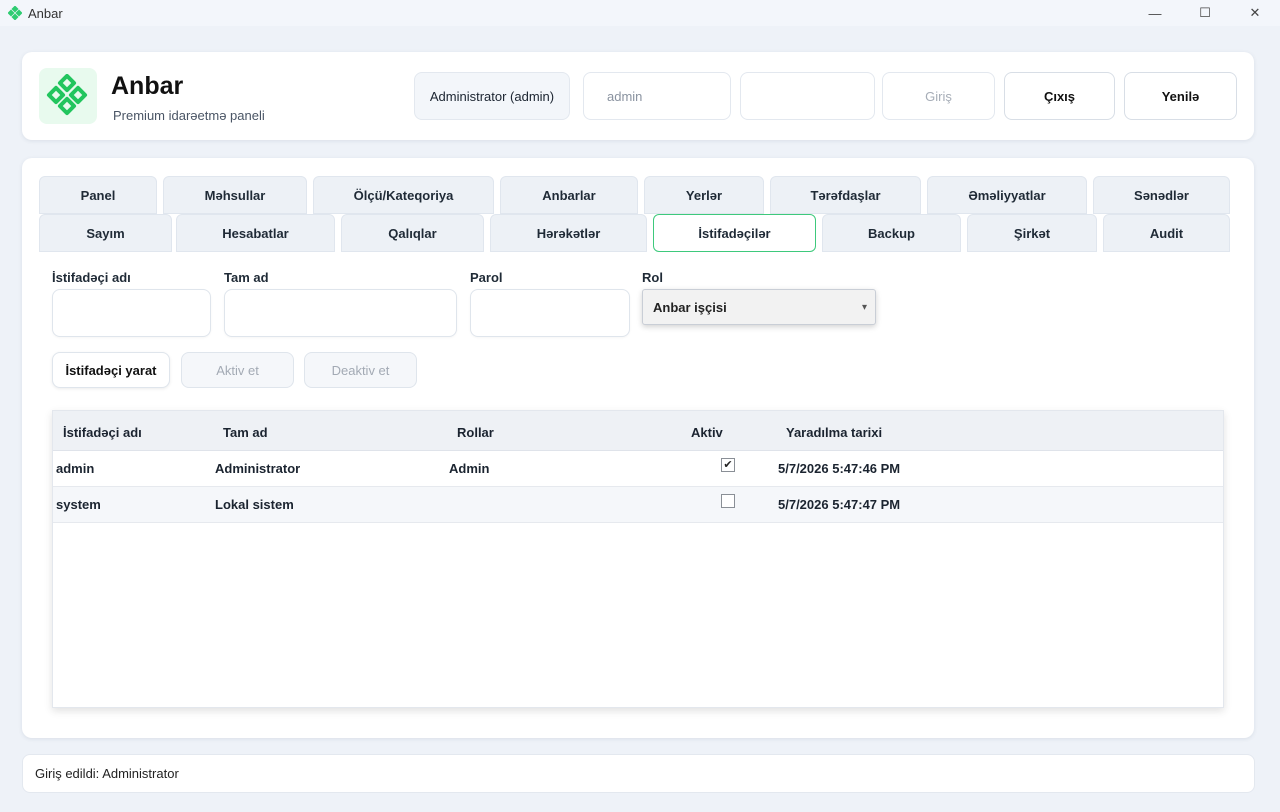 Image resolution: width=1280 pixels, height=812 pixels. Describe the element at coordinates (1255, 13) in the screenshot. I see `close-button: ✕` at that location.